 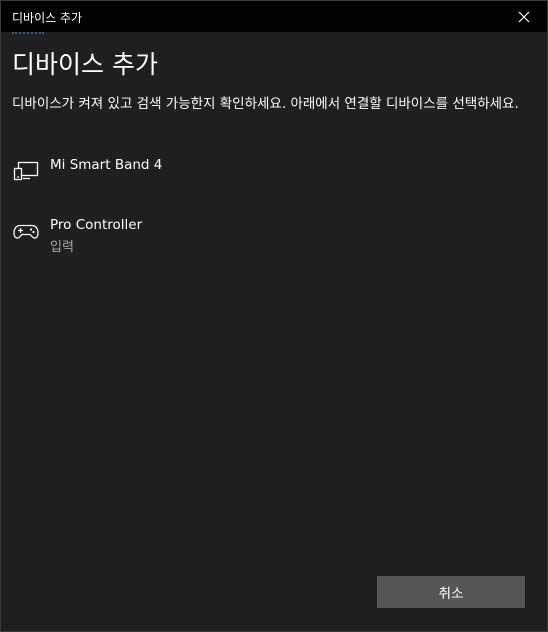 I want to click on device-item-pro-controller: Pro Controller 입력, so click(x=274, y=233).